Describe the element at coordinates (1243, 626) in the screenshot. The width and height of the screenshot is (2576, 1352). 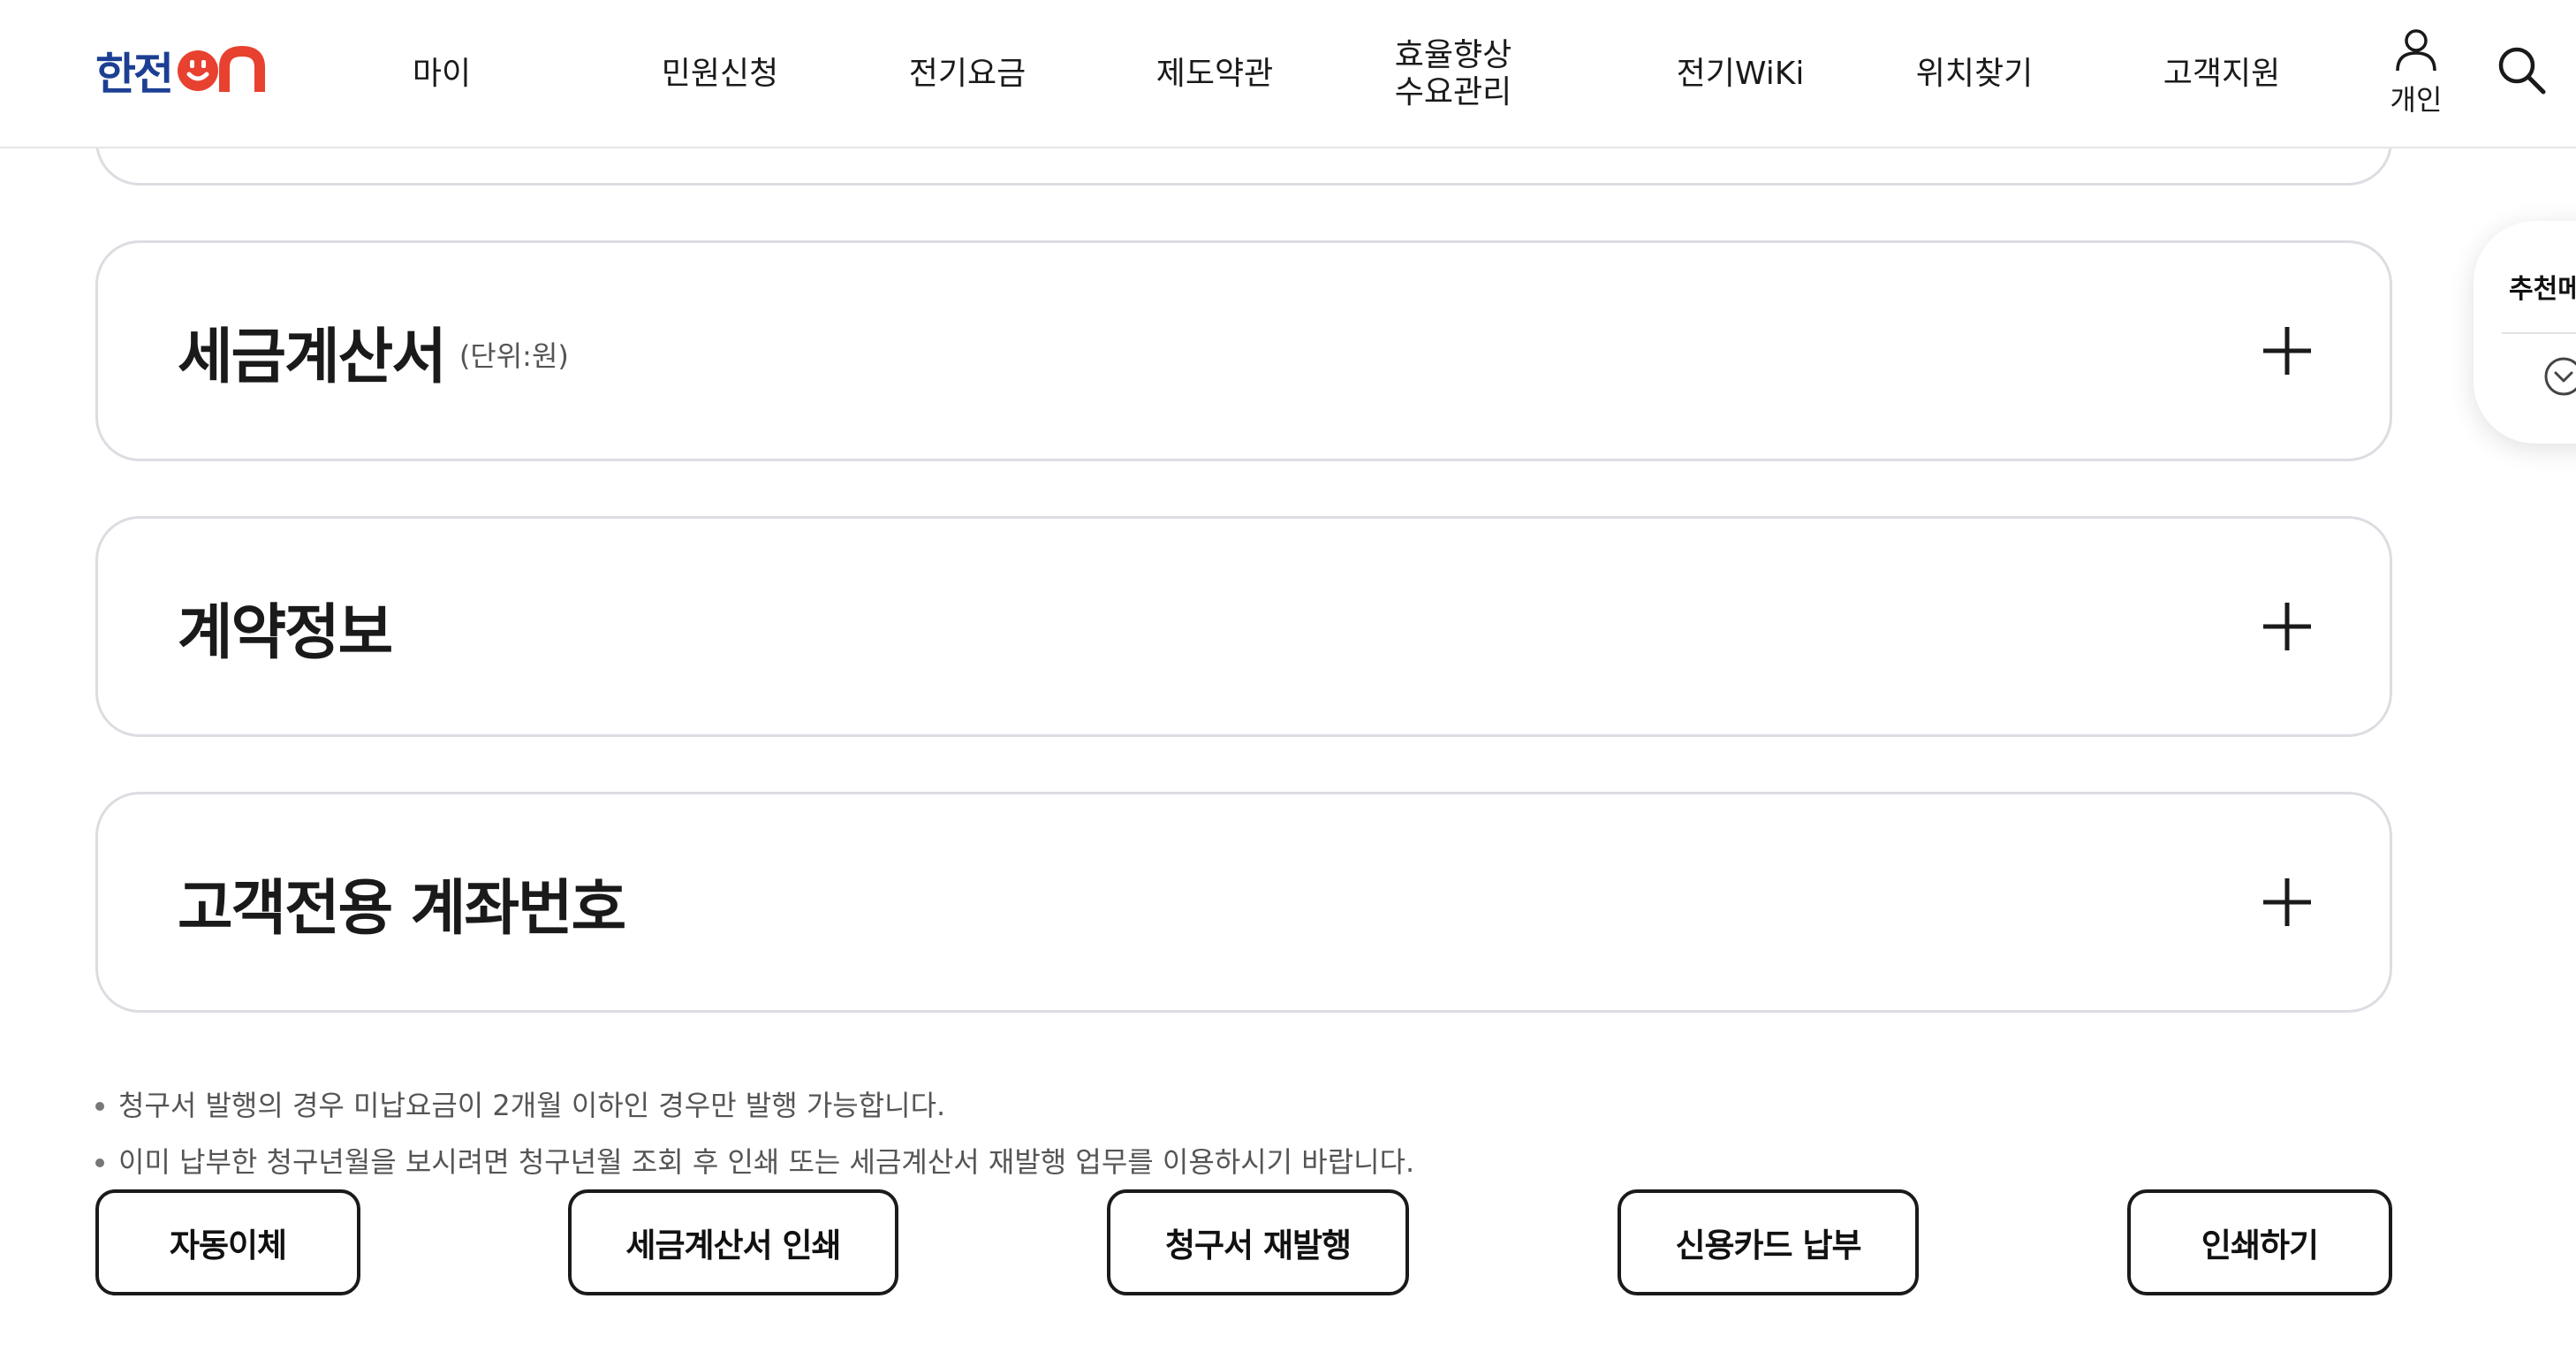
I see `accordion-contract-info: 계약정보` at that location.